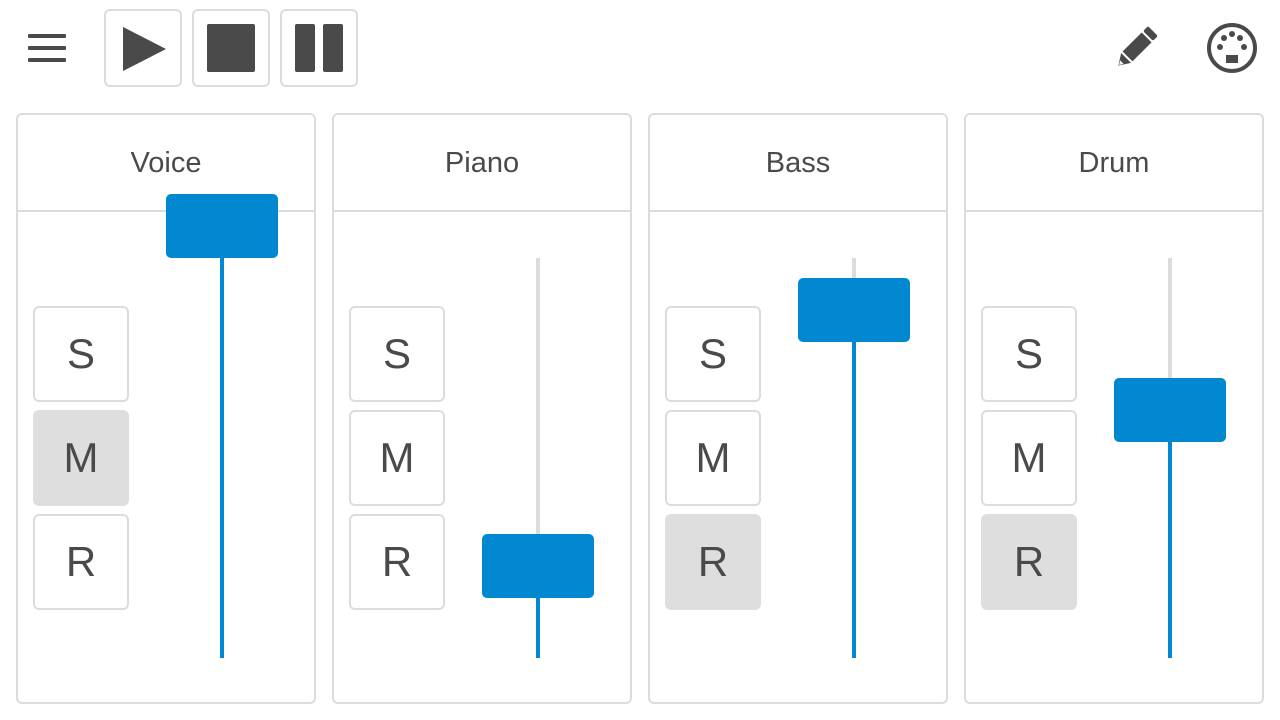  I want to click on edit-button, so click(1136, 48).